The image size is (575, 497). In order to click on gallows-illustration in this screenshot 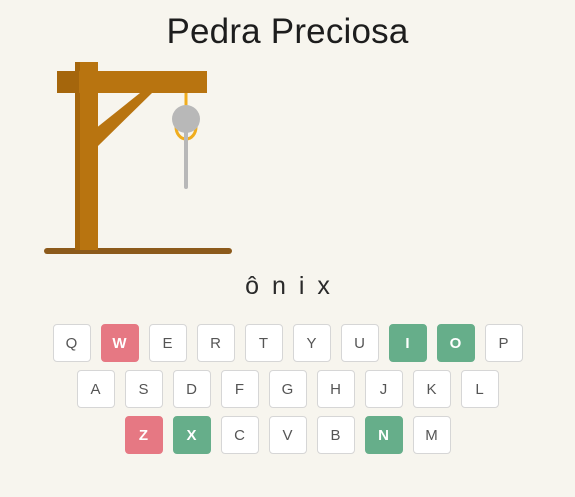, I will do `click(138, 158)`.